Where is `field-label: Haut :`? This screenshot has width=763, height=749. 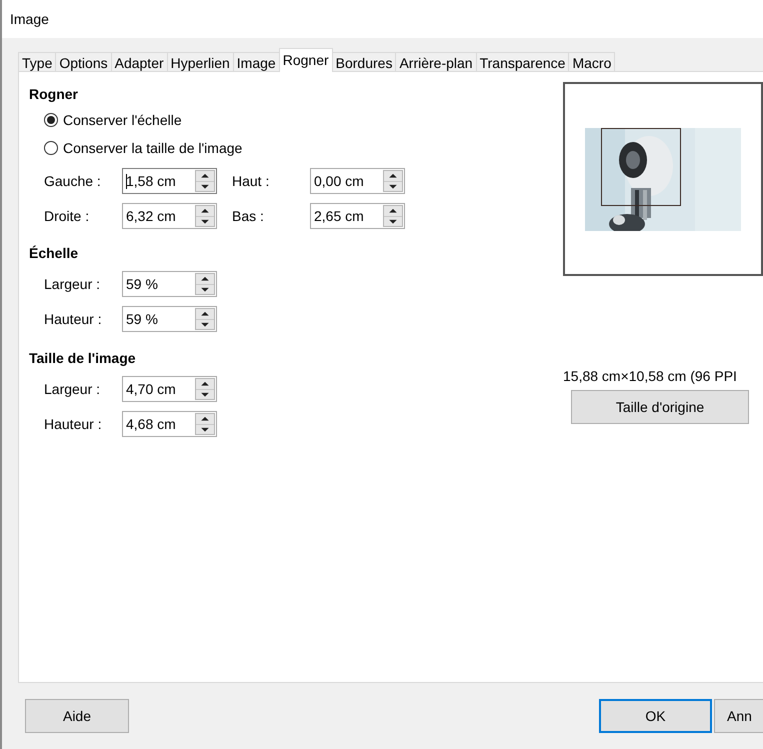
field-label: Haut : is located at coordinates (251, 181).